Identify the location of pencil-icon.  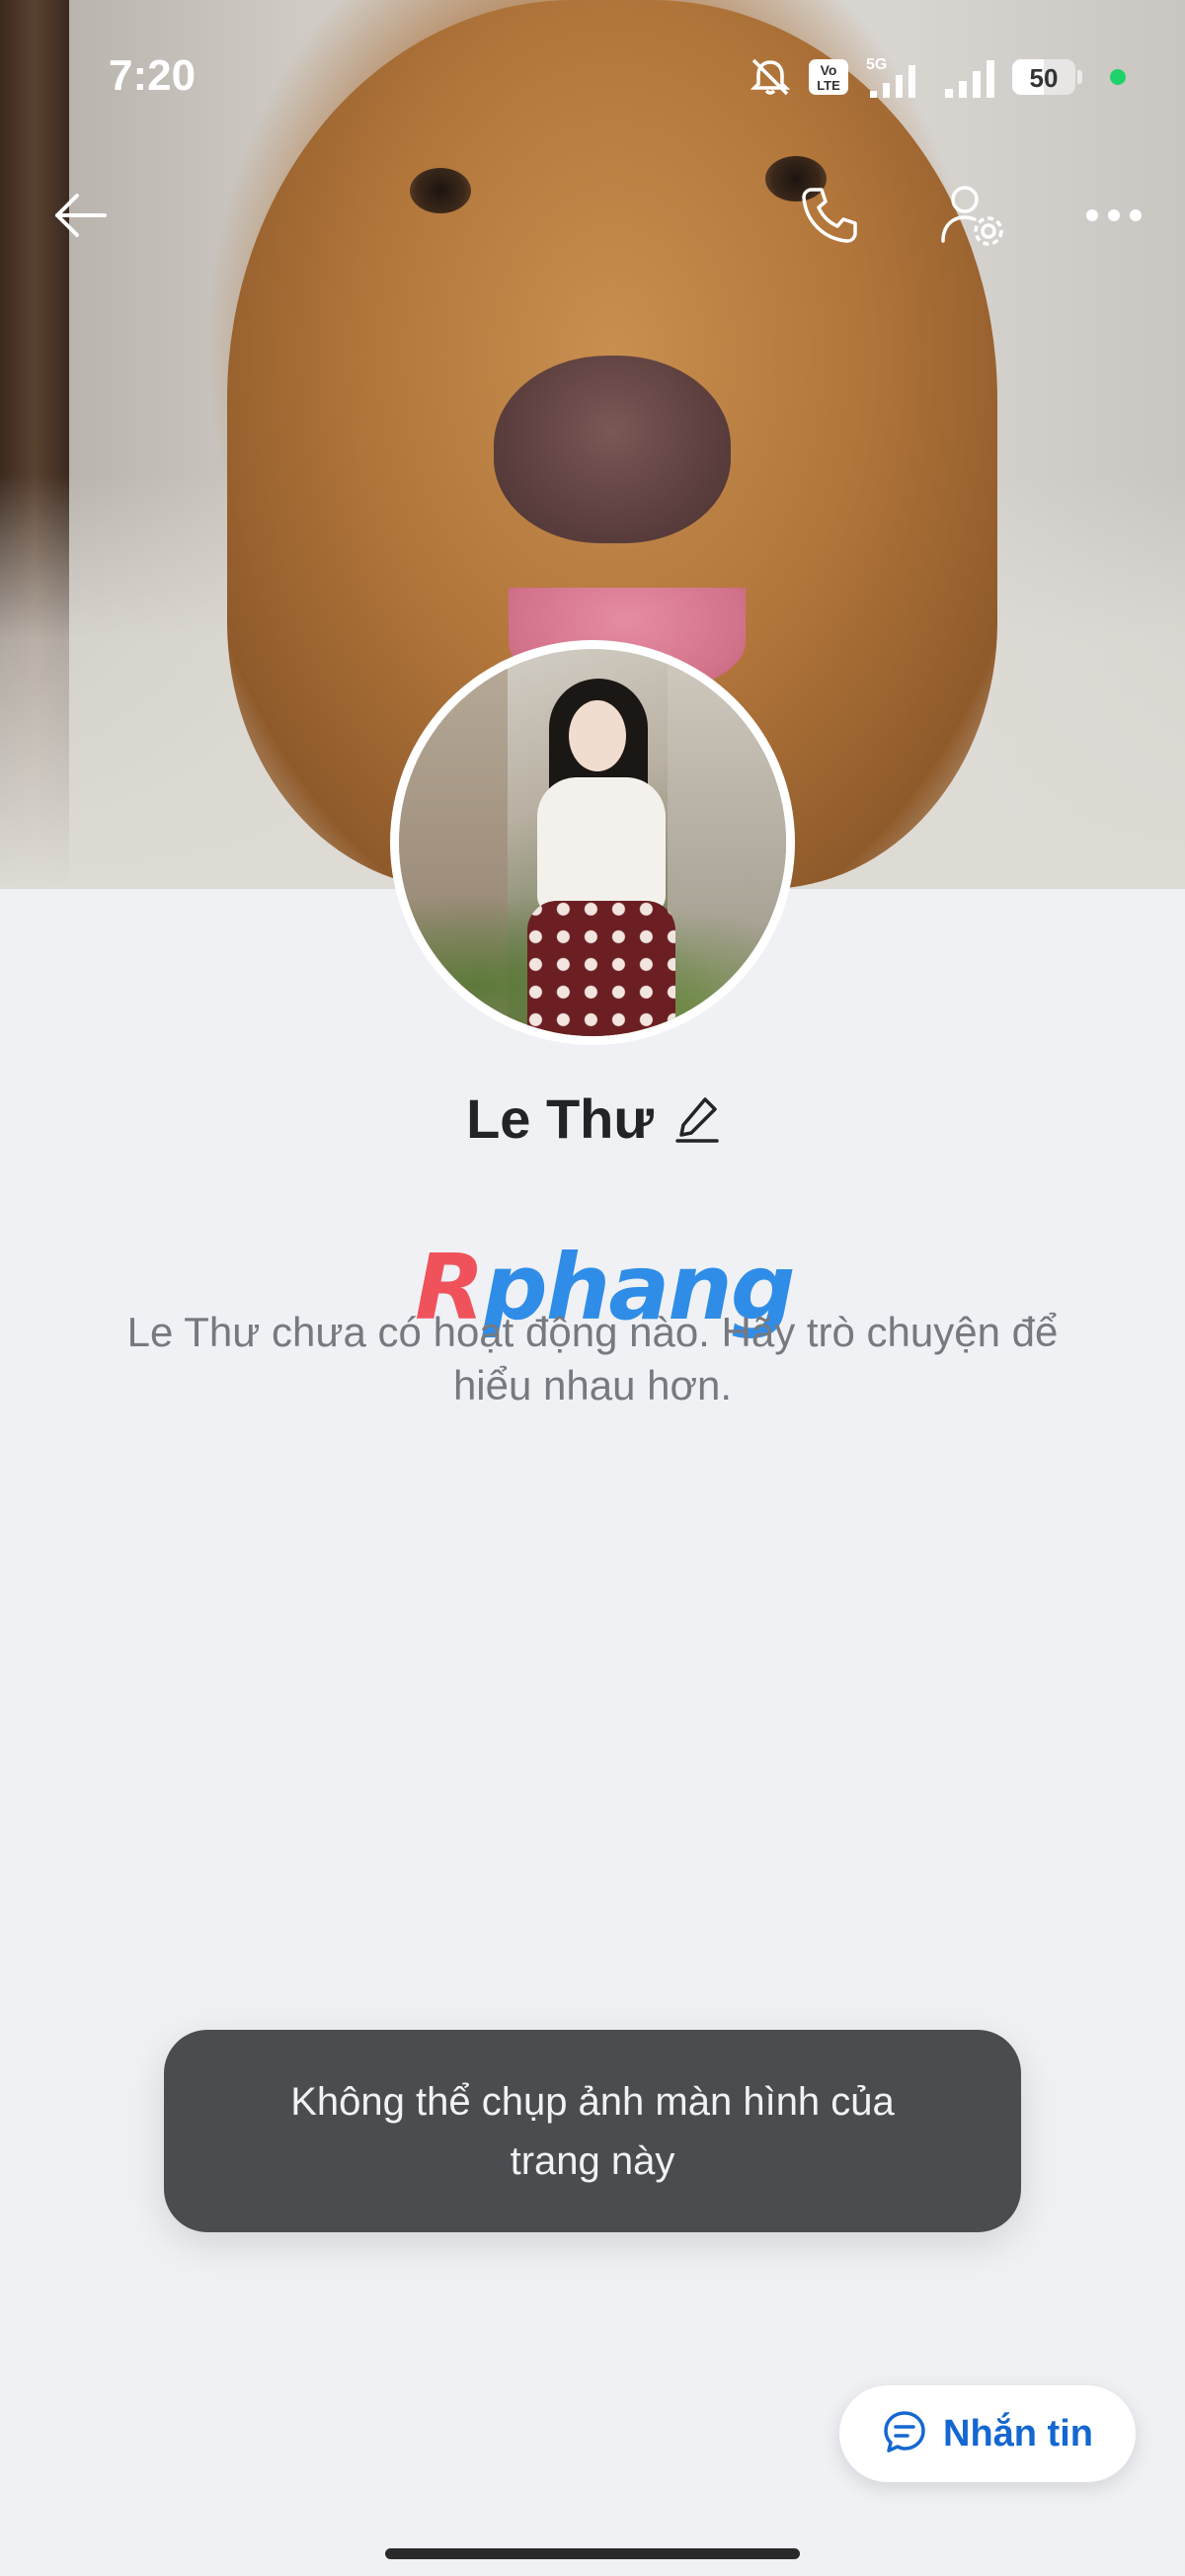
(697, 1119).